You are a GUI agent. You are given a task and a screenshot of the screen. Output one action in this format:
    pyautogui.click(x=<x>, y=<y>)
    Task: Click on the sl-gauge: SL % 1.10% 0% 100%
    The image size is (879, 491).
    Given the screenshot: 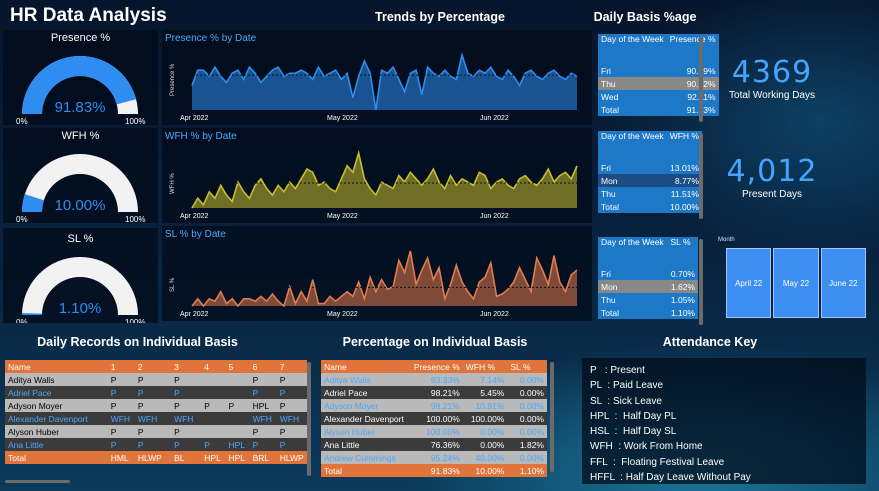 What is the action you would take?
    pyautogui.click(x=80, y=277)
    